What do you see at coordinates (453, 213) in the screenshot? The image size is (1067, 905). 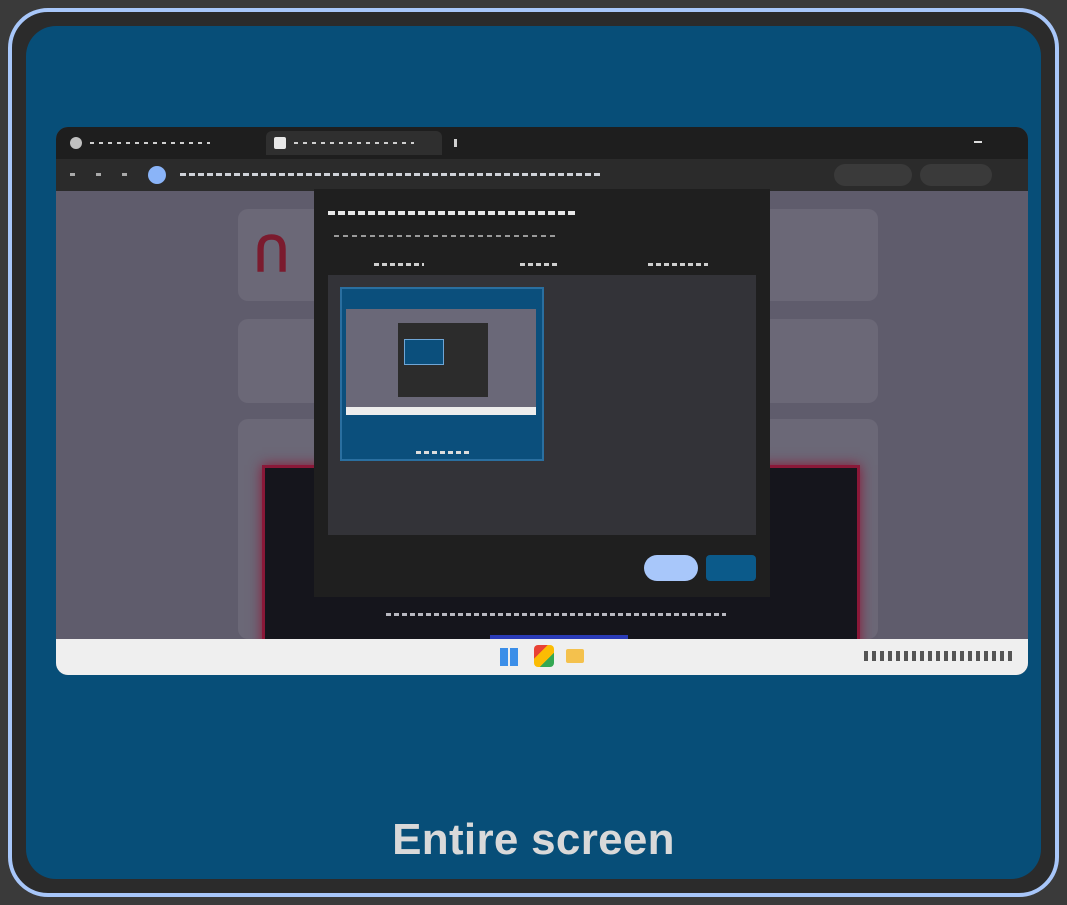 I see `preview-dialog-title` at bounding box center [453, 213].